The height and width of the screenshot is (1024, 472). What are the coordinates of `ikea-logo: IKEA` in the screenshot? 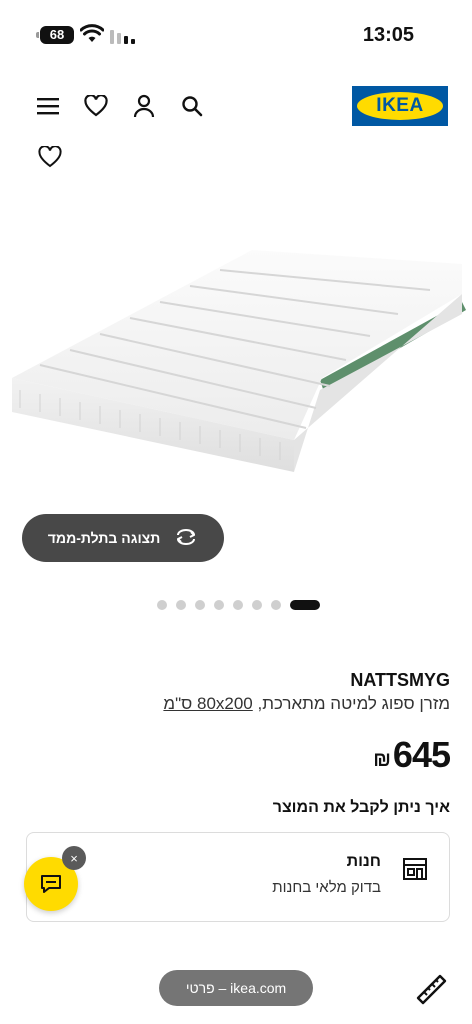 It's located at (400, 106).